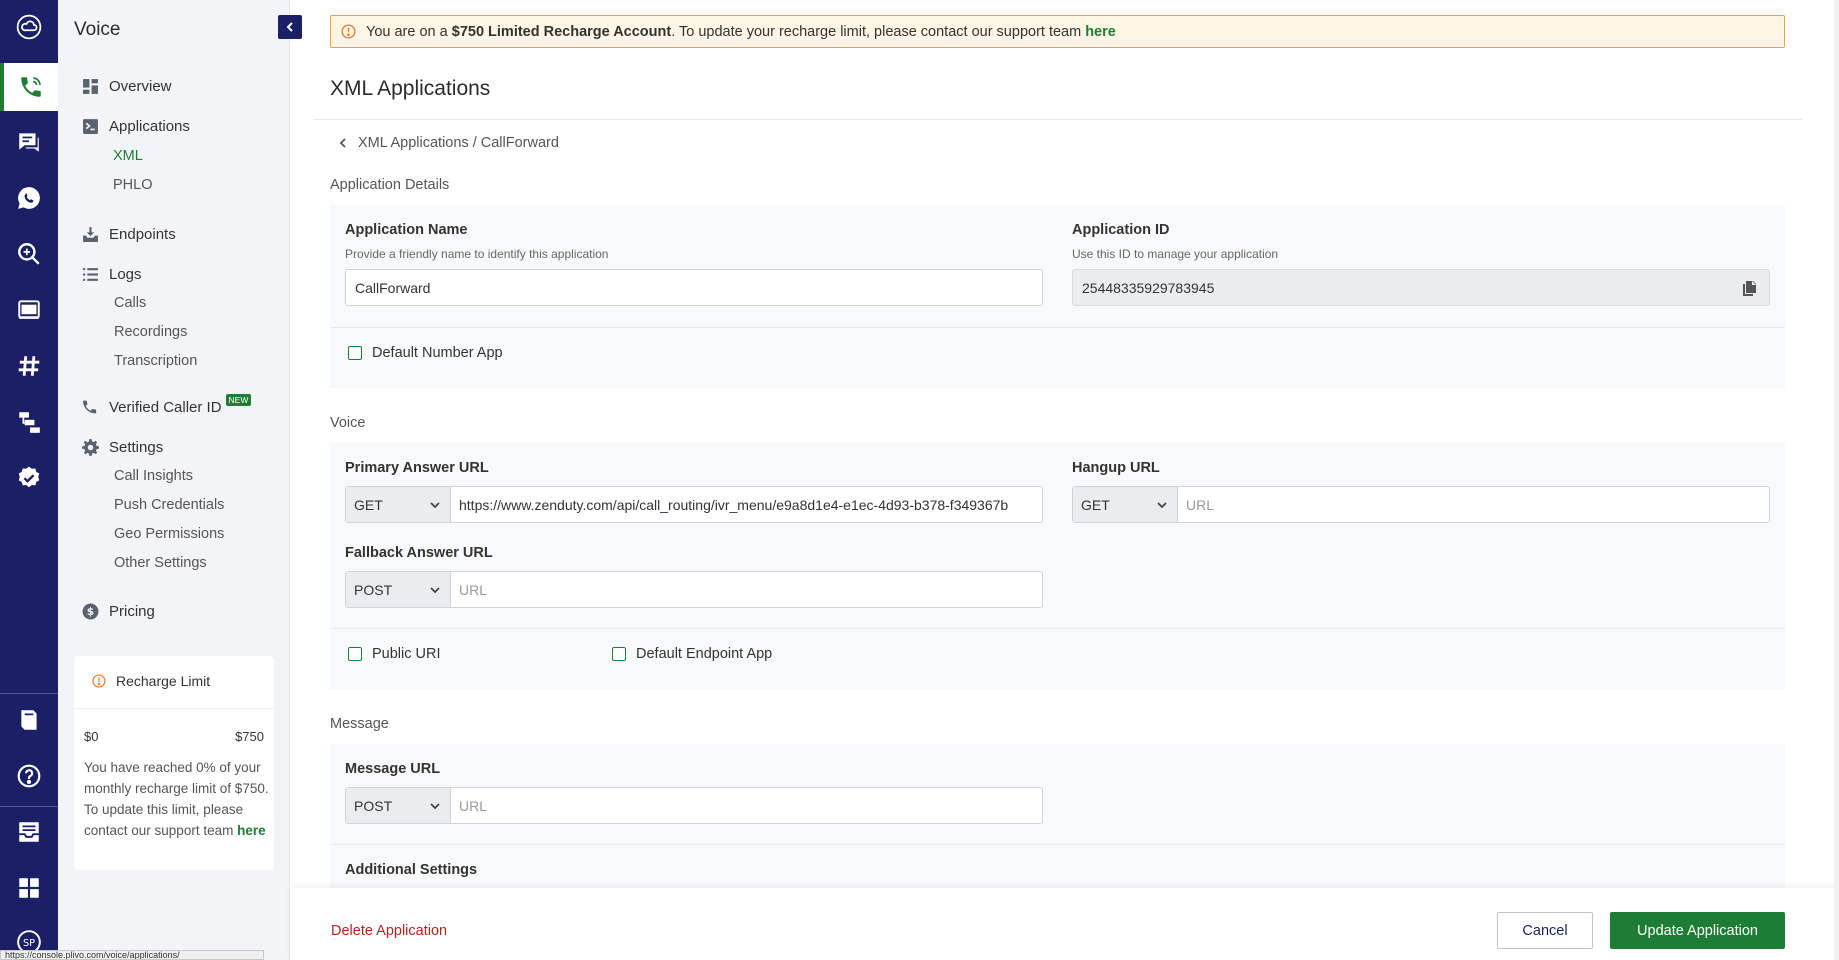 The height and width of the screenshot is (960, 1839). What do you see at coordinates (390, 185) in the screenshot?
I see `section-application-details: Application Details` at bounding box center [390, 185].